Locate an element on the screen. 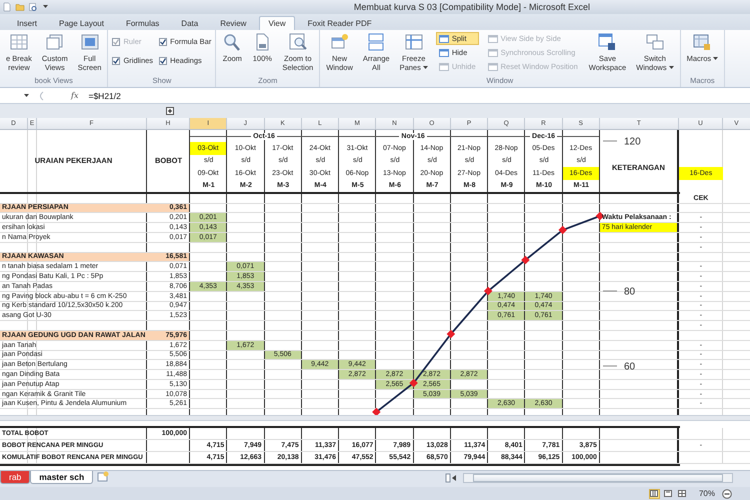 Image resolution: width=750 pixels, height=500 pixels. ribbon-tab: Data is located at coordinates (190, 23).